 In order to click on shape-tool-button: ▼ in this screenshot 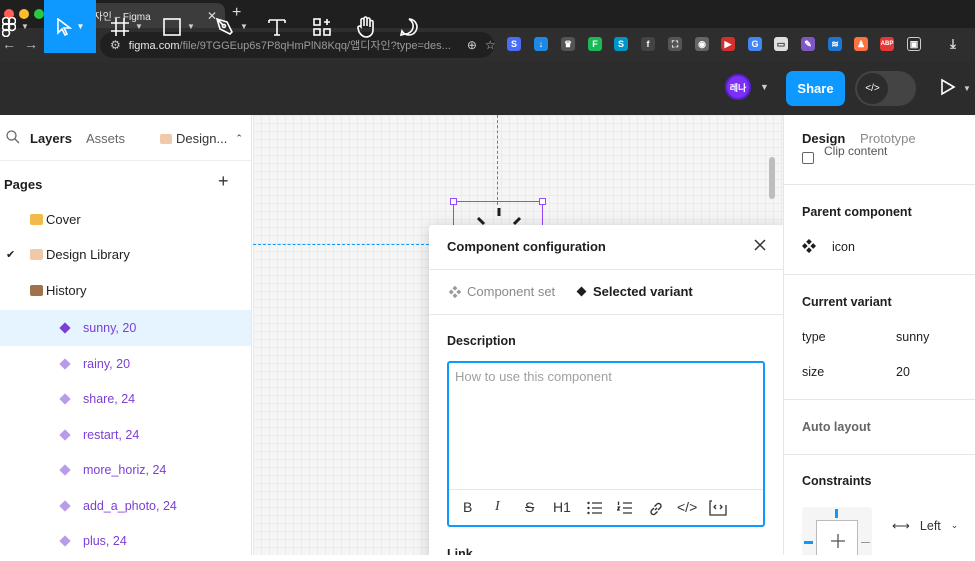, I will do `click(182, 26)`.